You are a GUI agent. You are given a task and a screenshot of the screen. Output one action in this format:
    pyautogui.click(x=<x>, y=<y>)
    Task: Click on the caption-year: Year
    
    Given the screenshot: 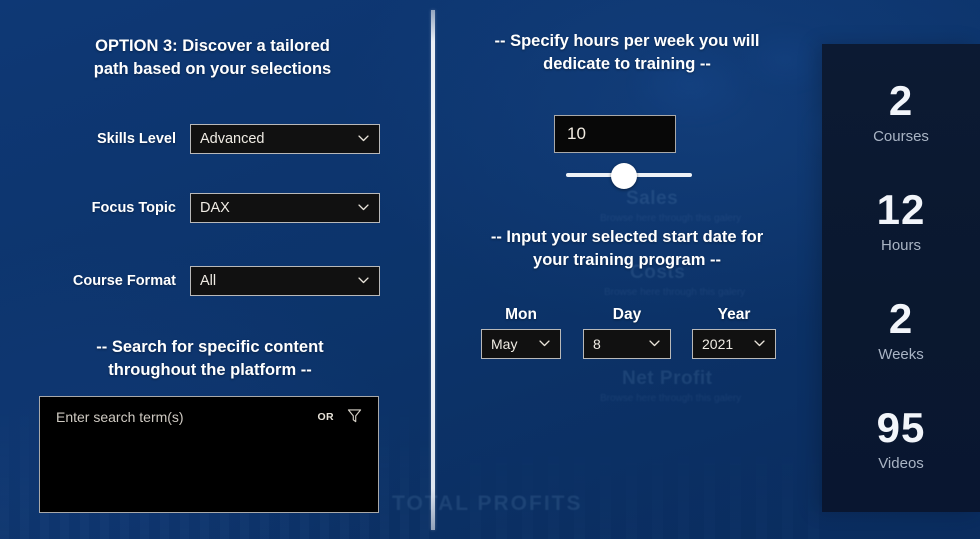 What is the action you would take?
    pyautogui.click(x=734, y=314)
    